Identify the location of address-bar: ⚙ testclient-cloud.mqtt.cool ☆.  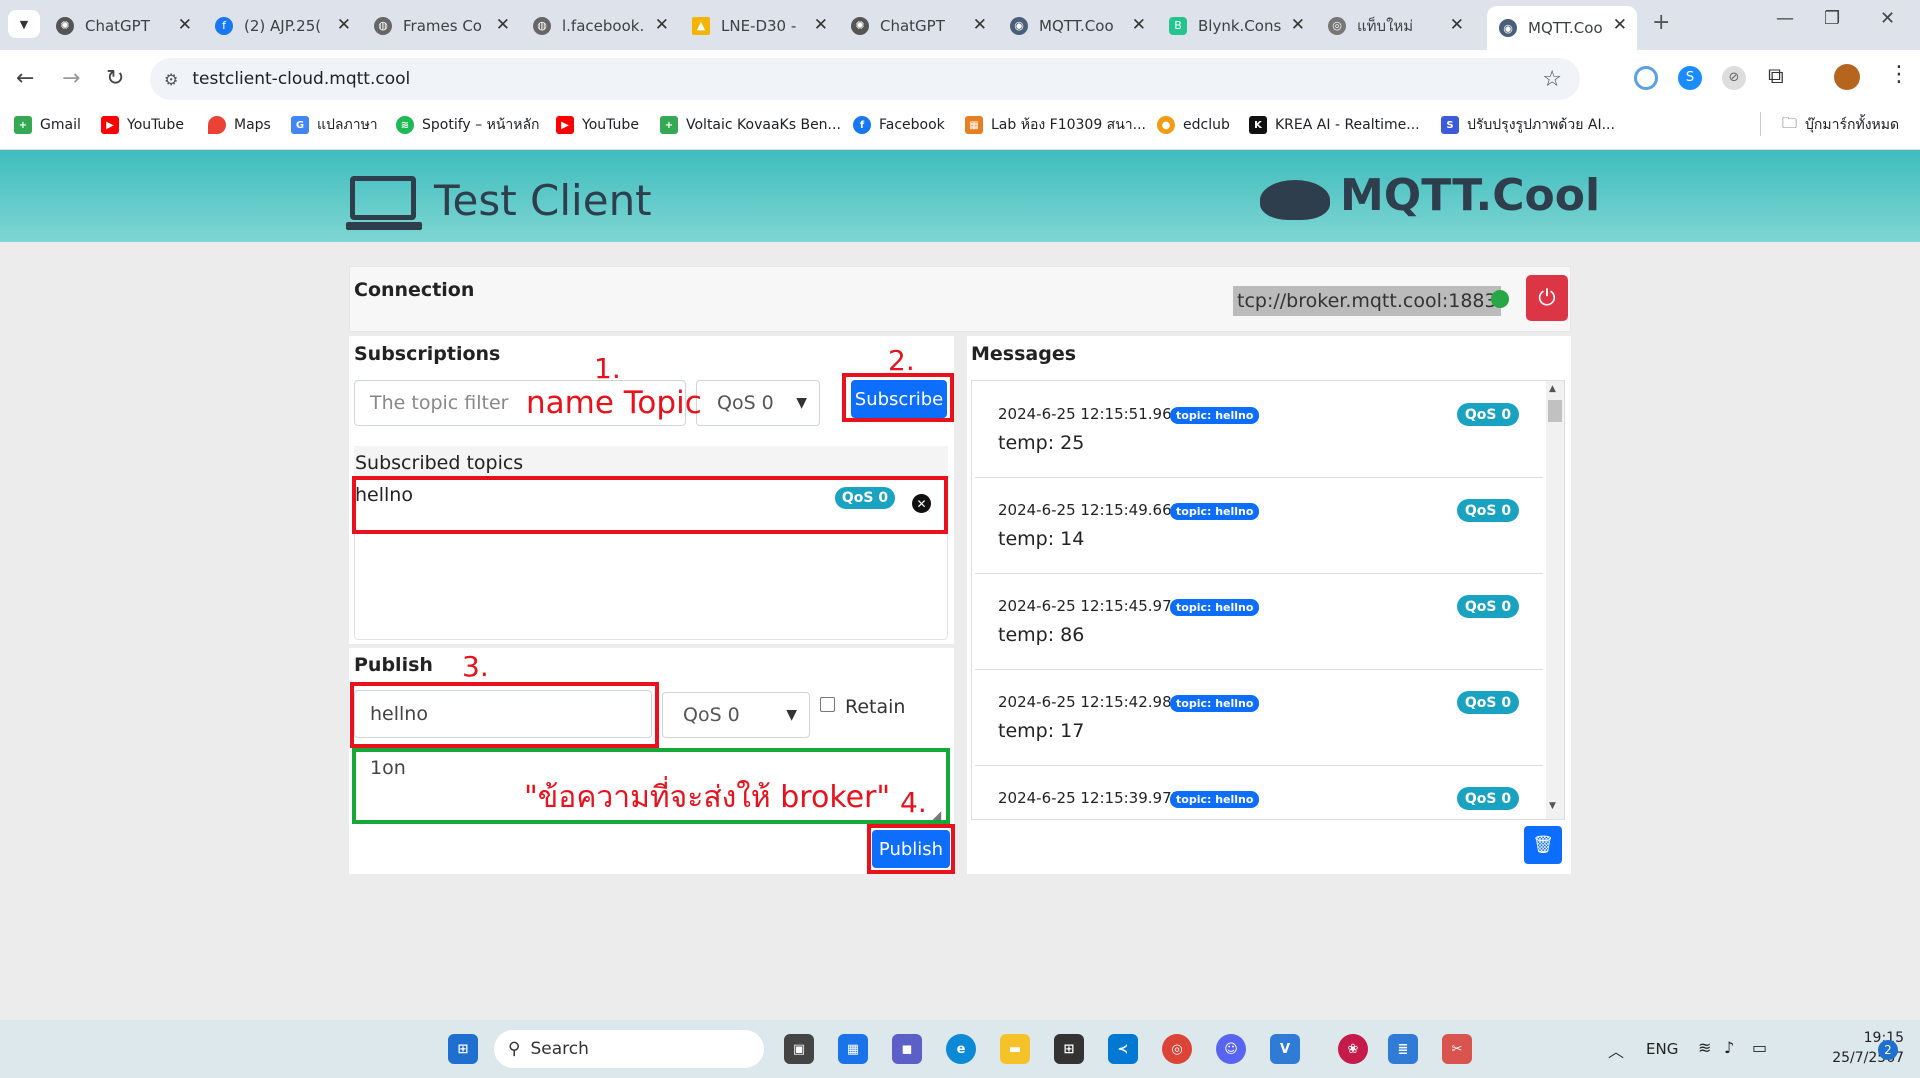
(865, 79).